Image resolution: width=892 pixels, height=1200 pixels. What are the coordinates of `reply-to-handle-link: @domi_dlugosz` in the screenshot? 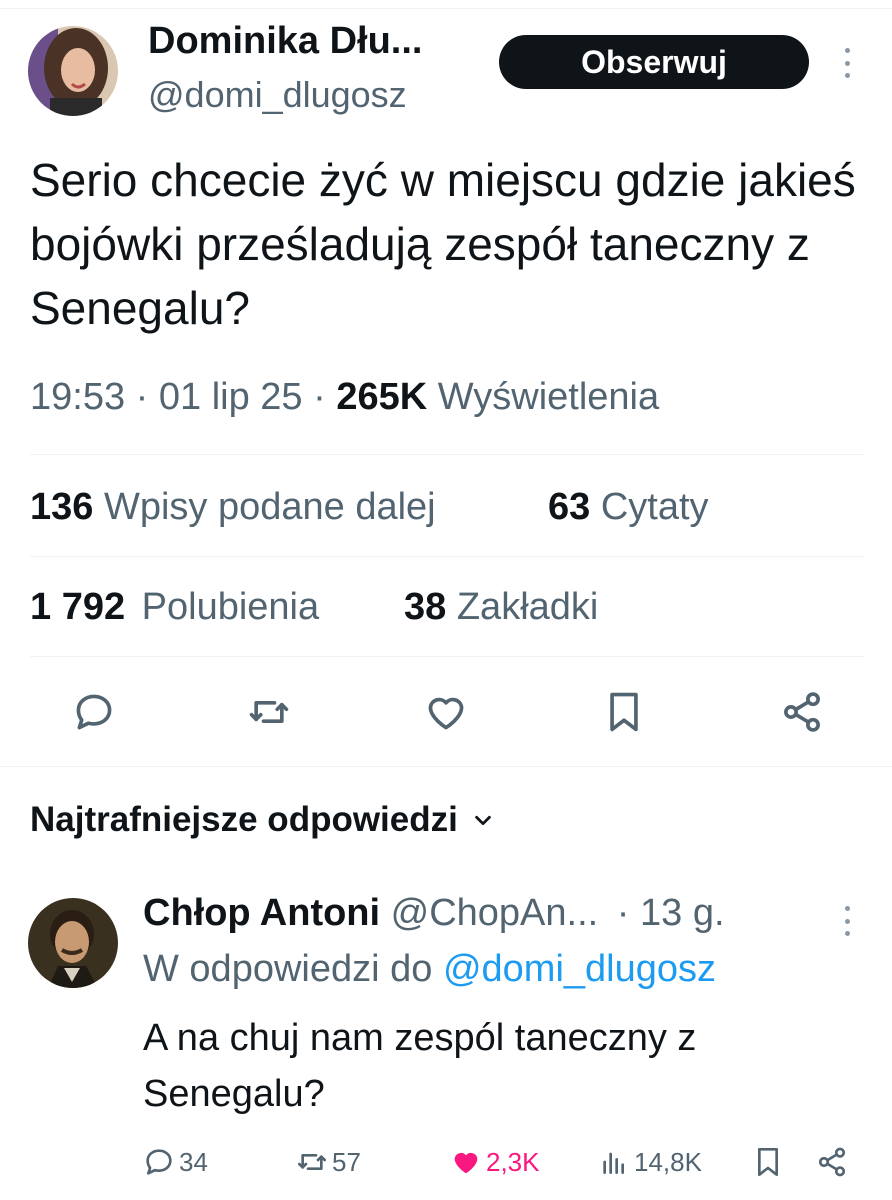 It's located at (579, 969).